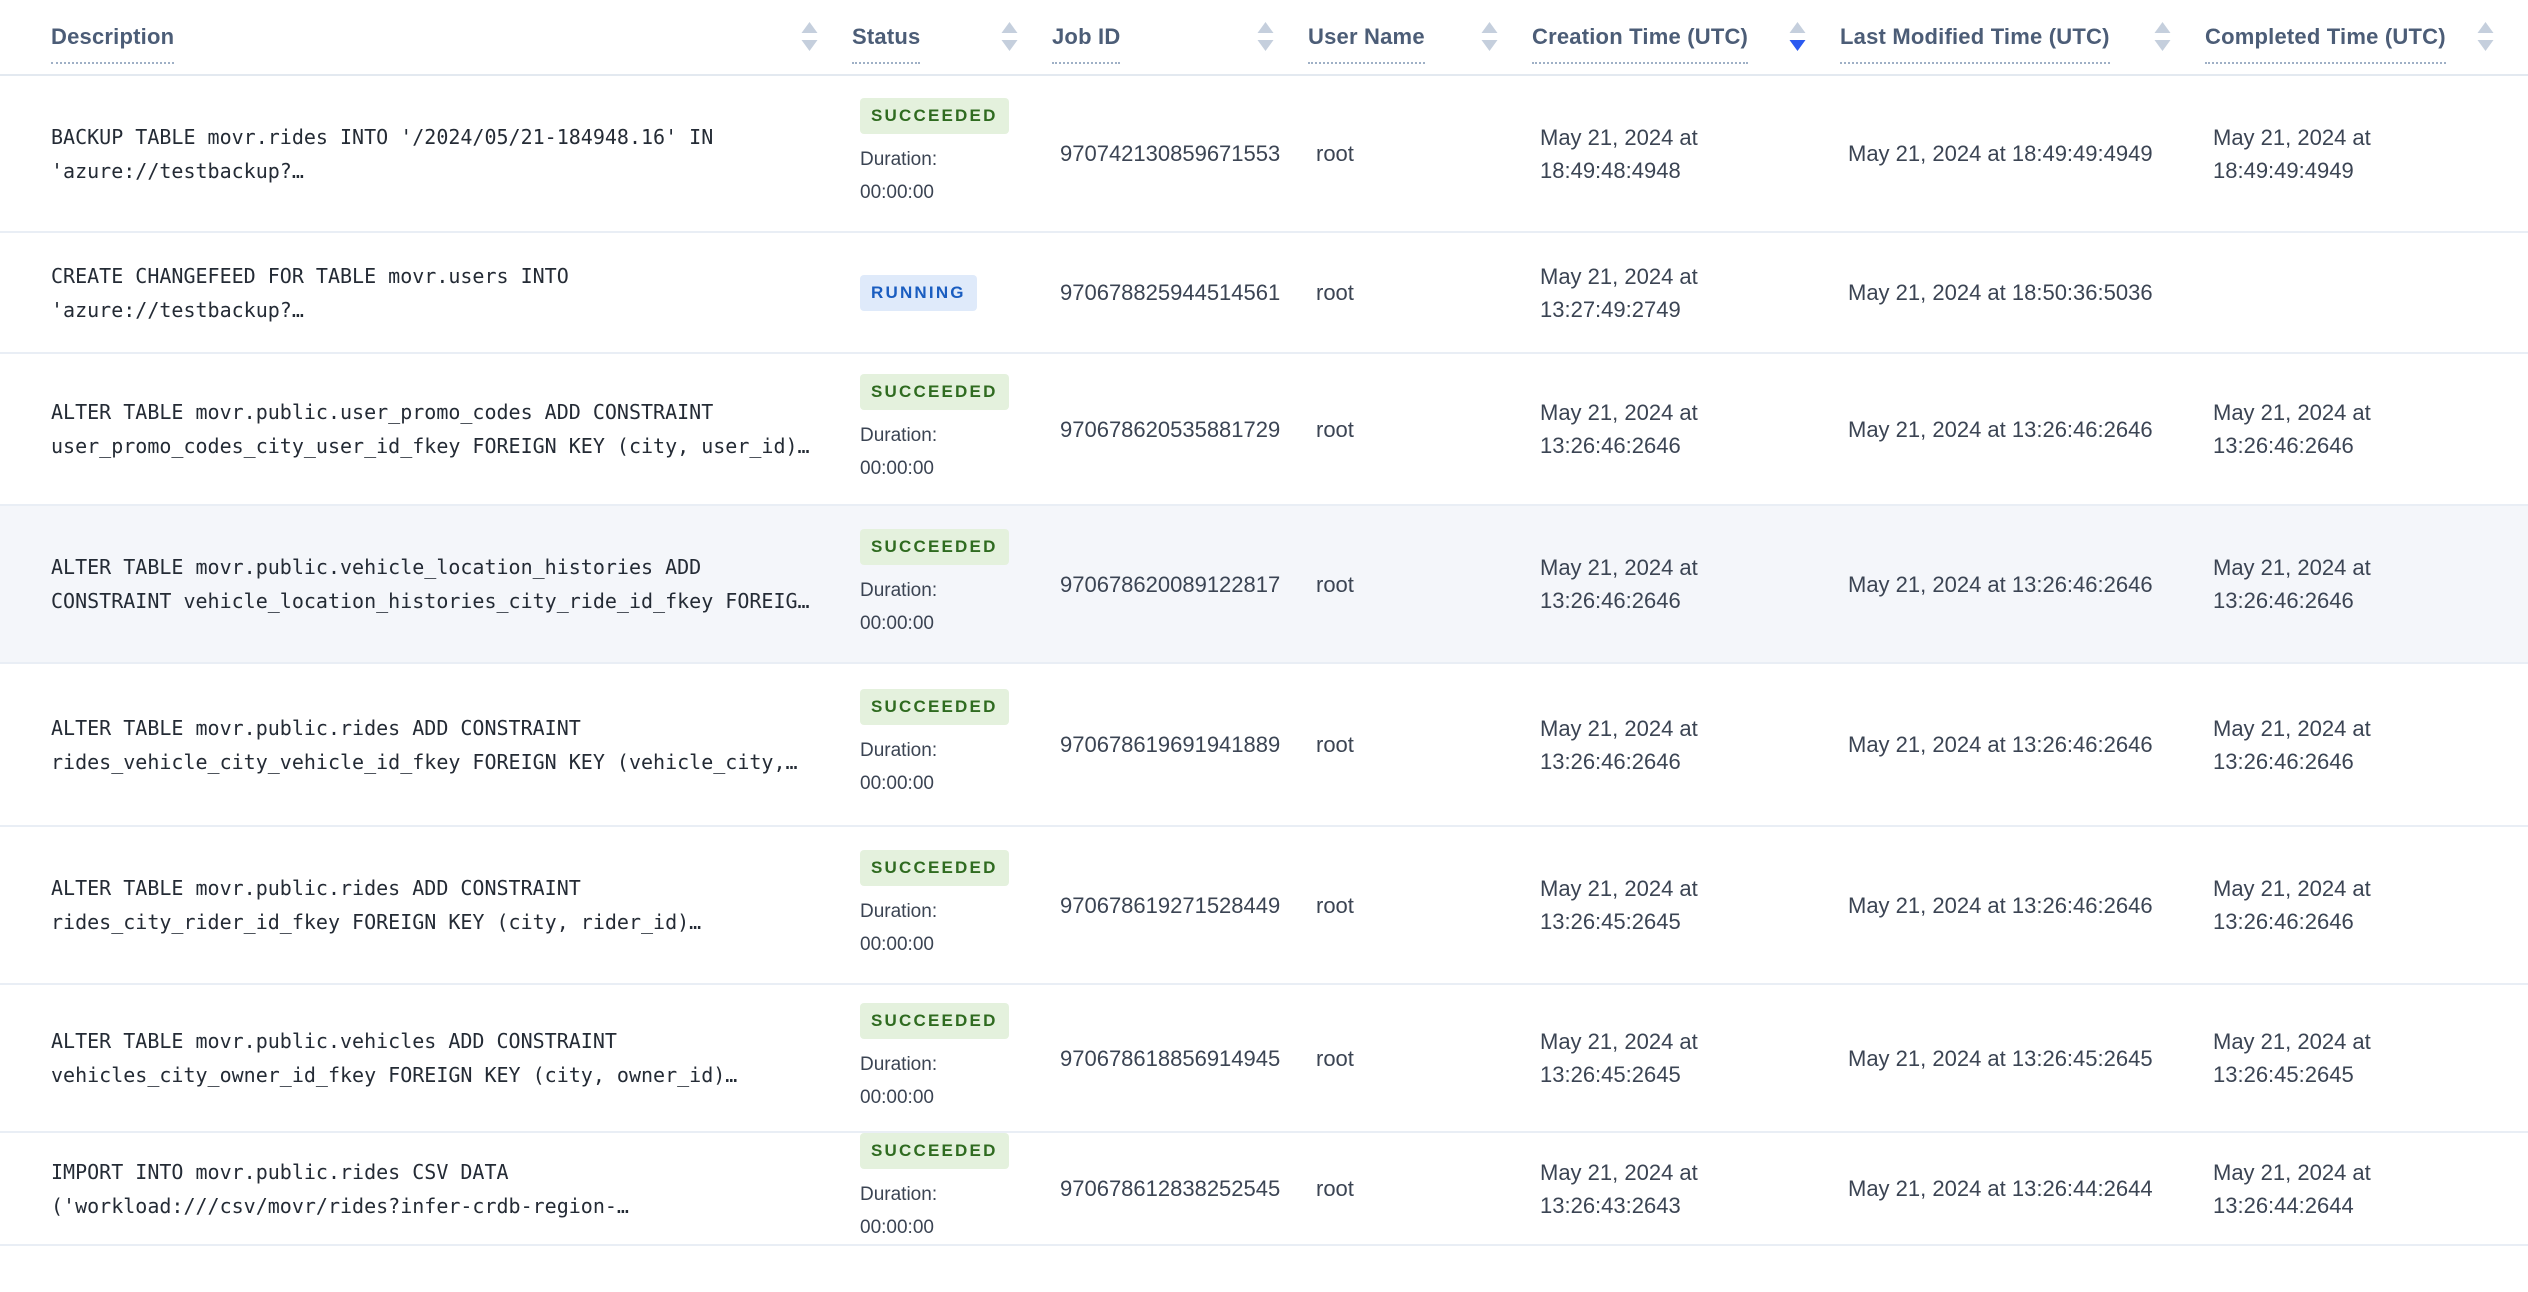 This screenshot has height=1292, width=2528. What do you see at coordinates (952, 37) in the screenshot?
I see `column-header-status: Status` at bounding box center [952, 37].